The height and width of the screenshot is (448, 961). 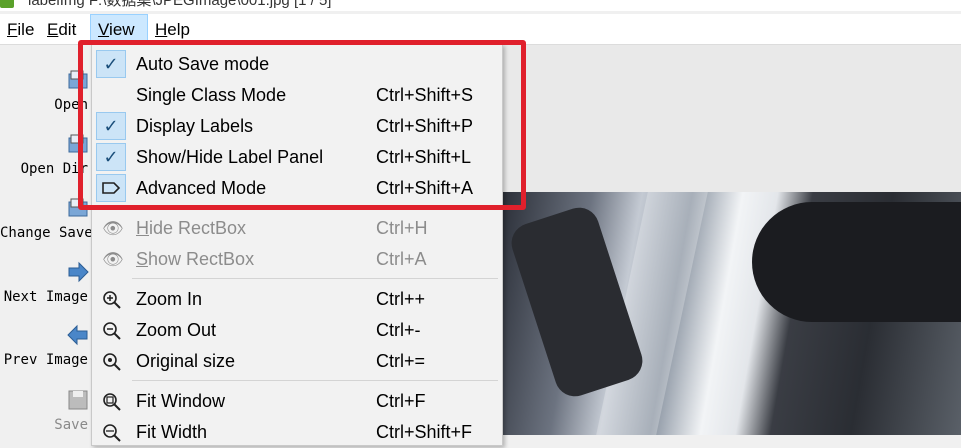 What do you see at coordinates (77, 335) in the screenshot?
I see `arrow-left-icon` at bounding box center [77, 335].